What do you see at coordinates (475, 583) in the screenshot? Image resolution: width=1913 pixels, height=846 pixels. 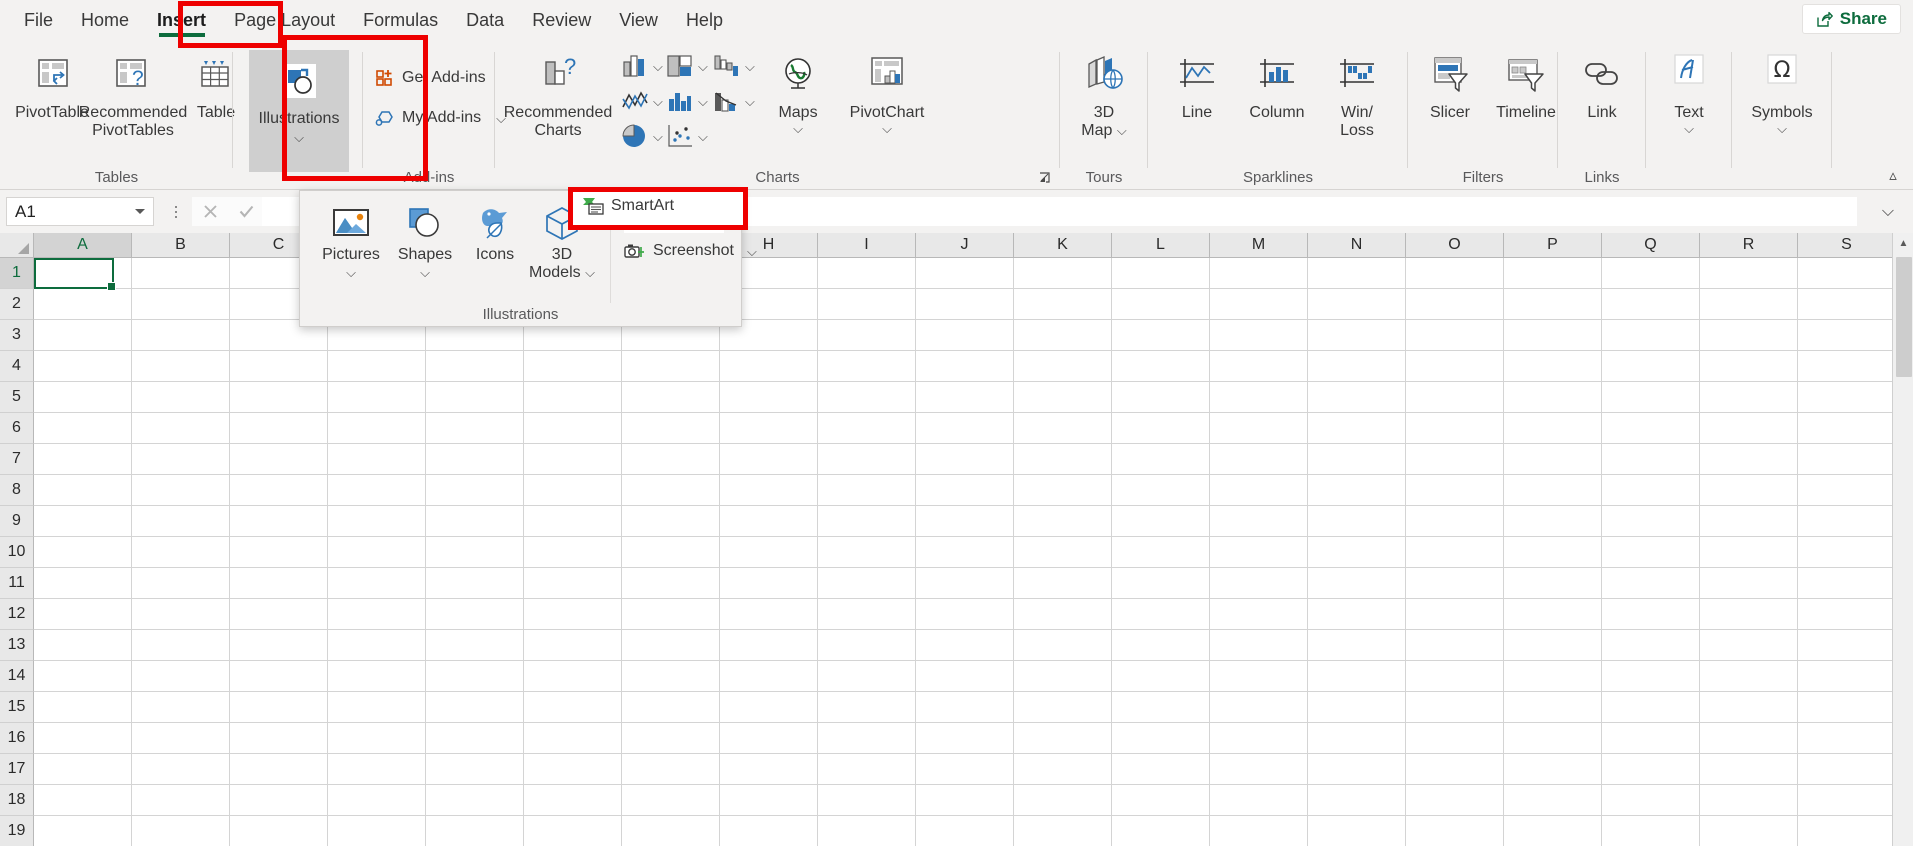 I see `cell-E11` at bounding box center [475, 583].